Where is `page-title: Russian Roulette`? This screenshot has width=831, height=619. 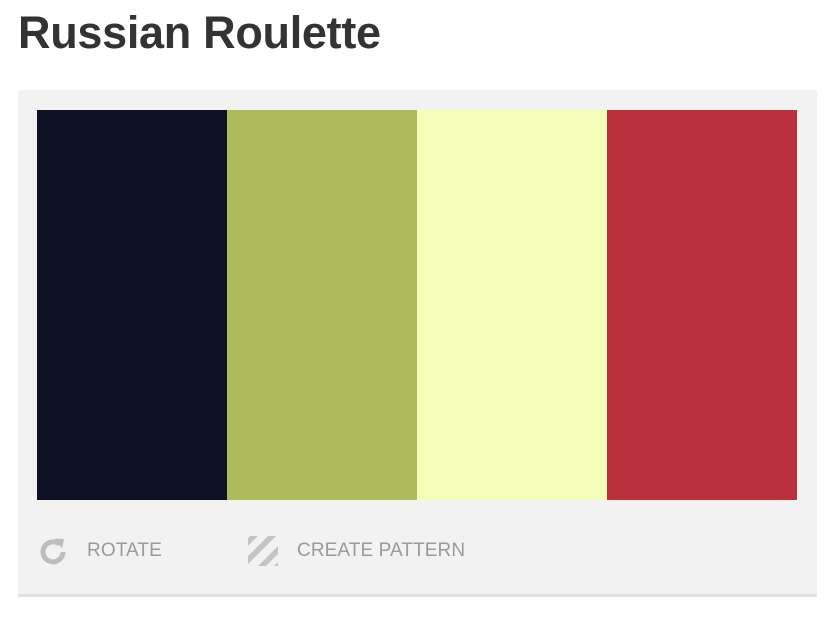 page-title: Russian Roulette is located at coordinates (199, 32).